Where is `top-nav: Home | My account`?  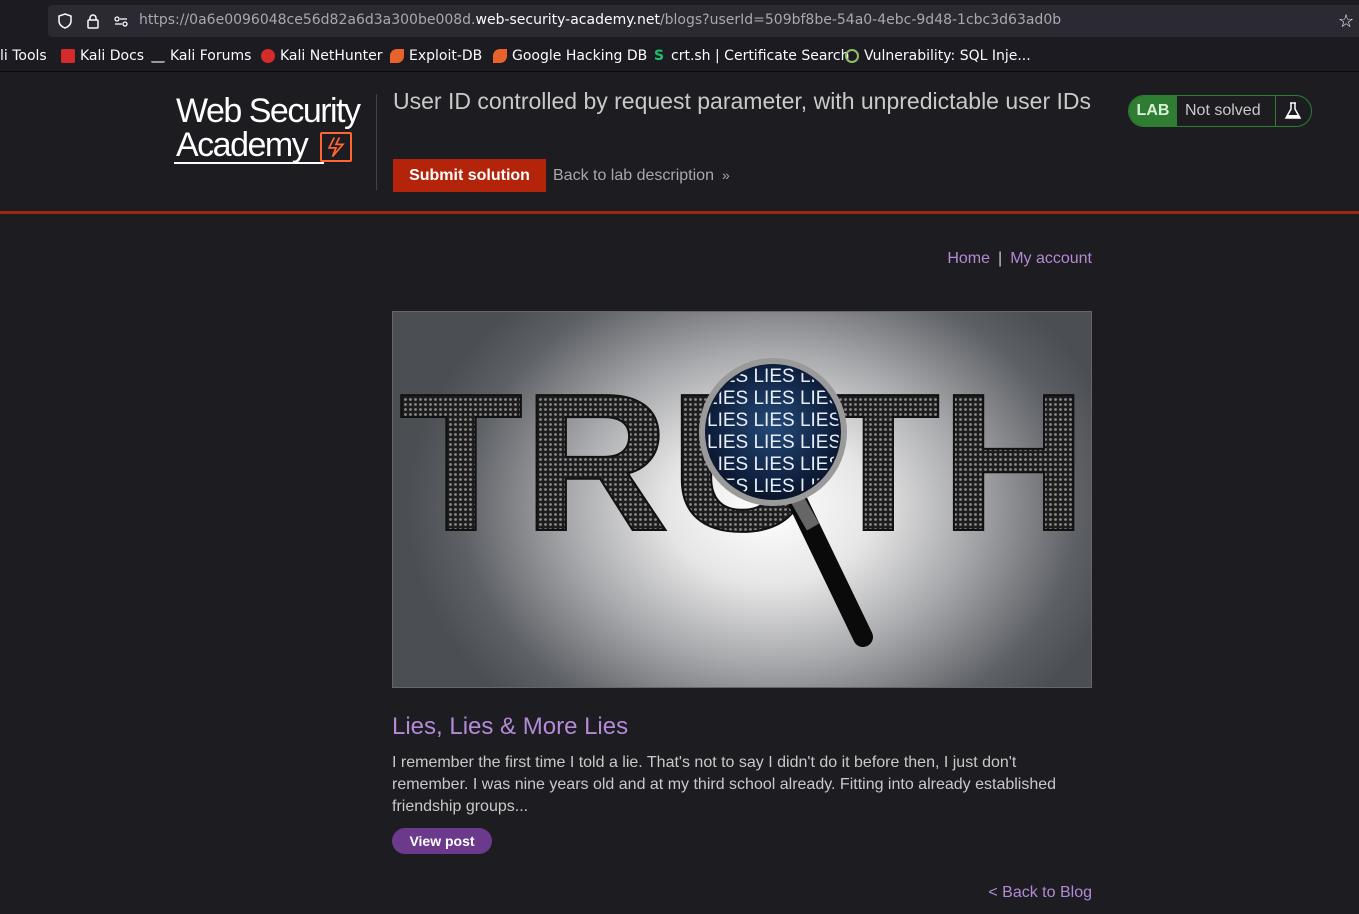 top-nav: Home | My account is located at coordinates (1019, 259).